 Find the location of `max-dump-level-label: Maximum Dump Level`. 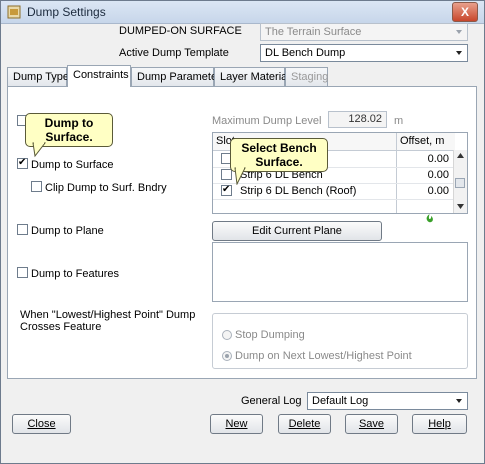

max-dump-level-label: Maximum Dump Level is located at coordinates (267, 121).